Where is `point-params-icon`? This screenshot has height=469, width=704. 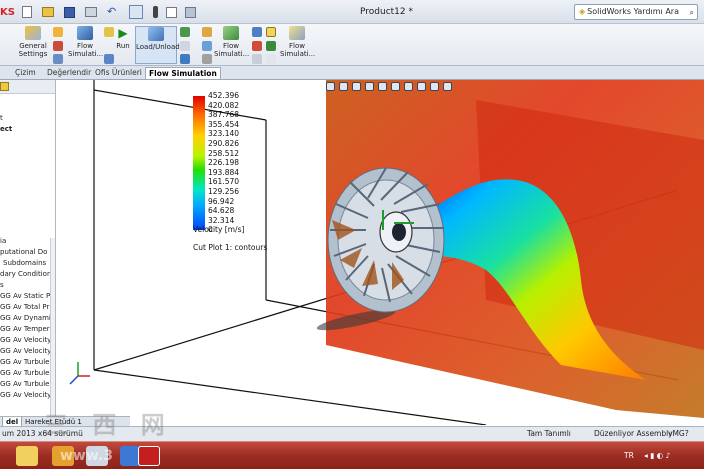 point-params-icon is located at coordinates (207, 46).